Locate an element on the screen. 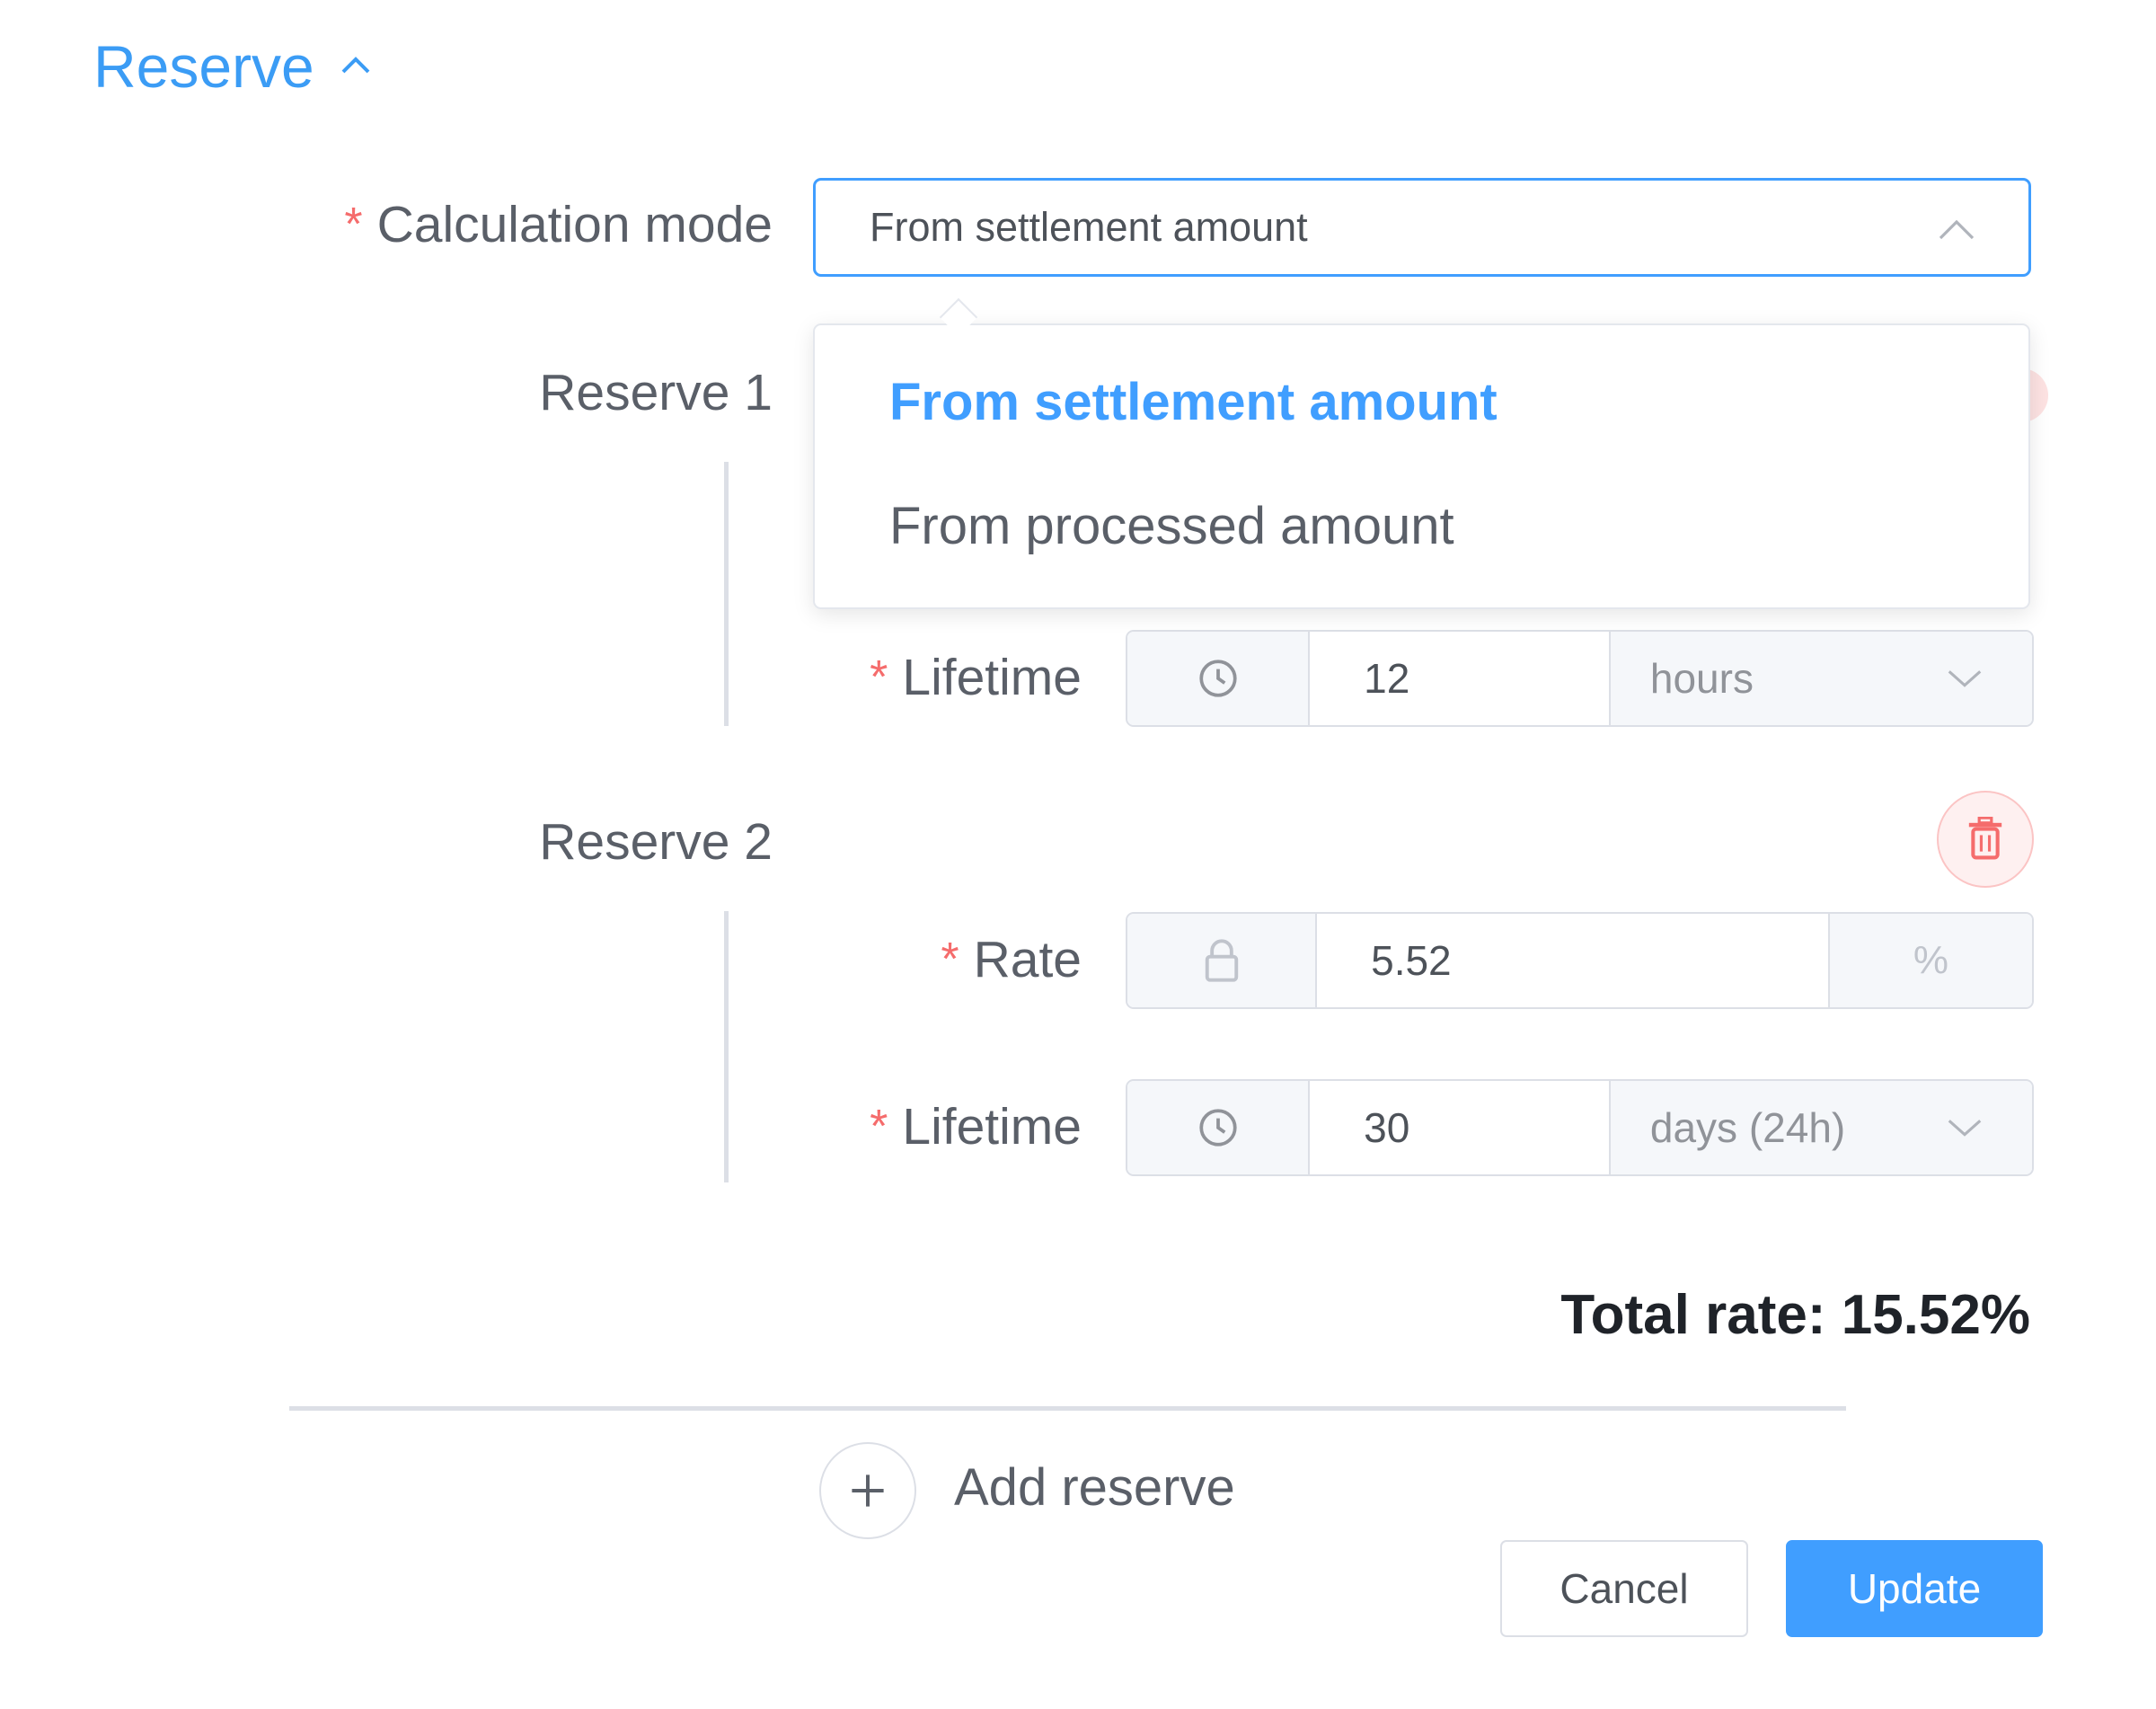  reserve-2-lifetime-input-group: 30 days (24h) is located at coordinates (1580, 1127).